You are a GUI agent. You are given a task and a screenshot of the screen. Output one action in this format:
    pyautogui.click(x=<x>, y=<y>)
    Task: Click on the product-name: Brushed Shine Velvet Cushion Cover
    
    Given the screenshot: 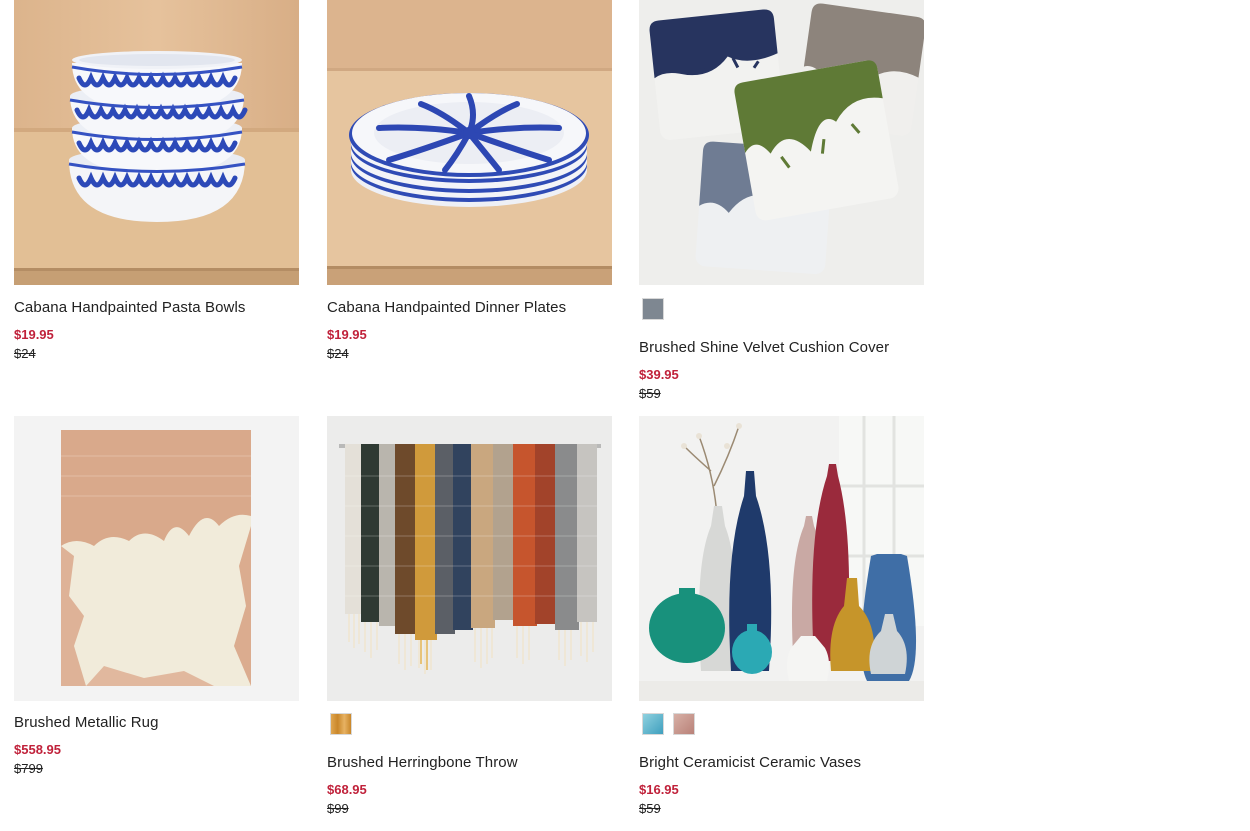 What is the action you would take?
    pyautogui.click(x=764, y=348)
    